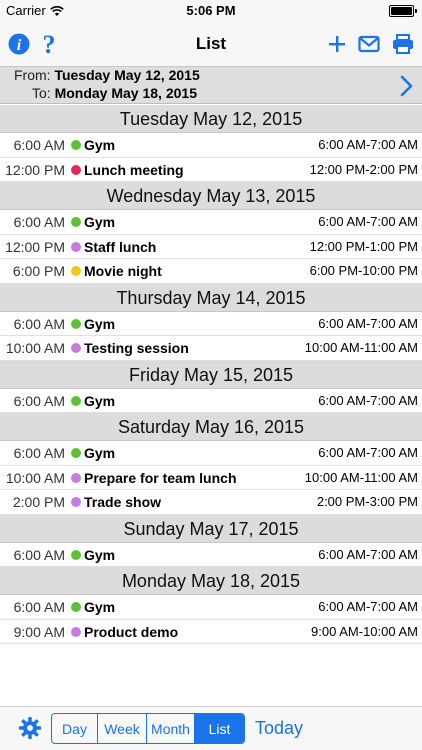  I want to click on event-title: Movie night, so click(123, 271).